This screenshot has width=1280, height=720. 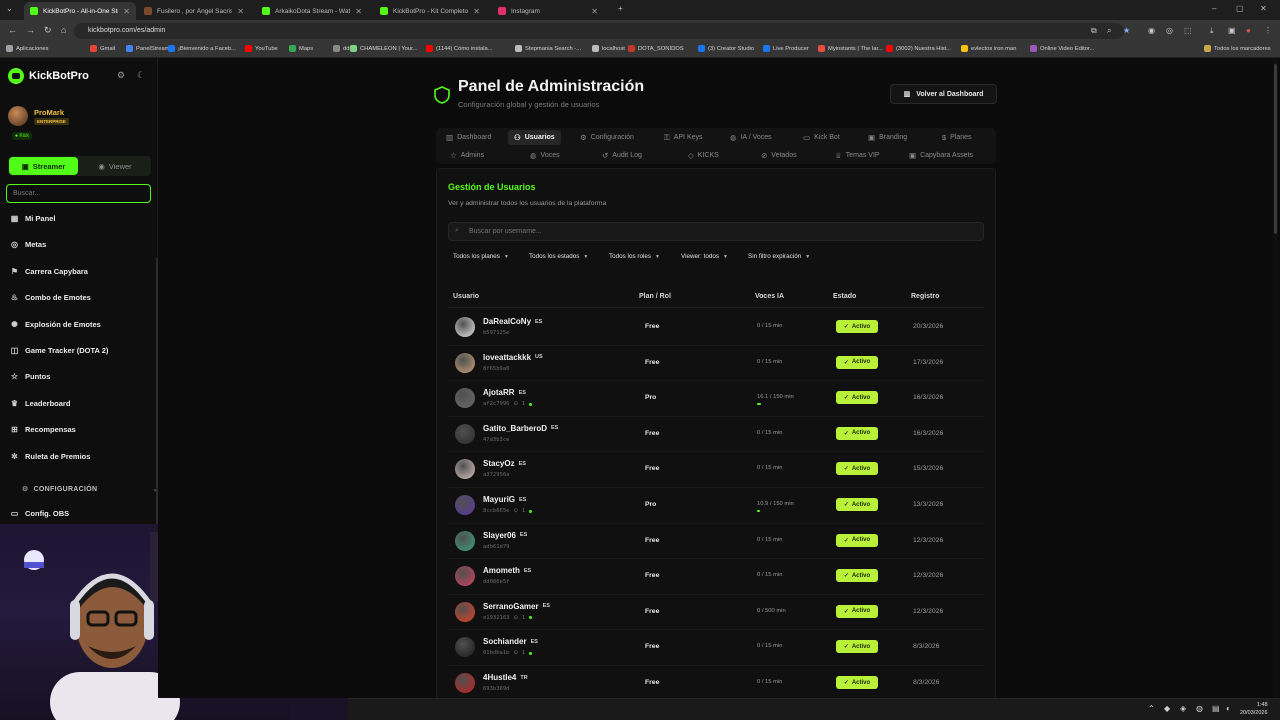 I want to click on tab-usuarios: ⚇ Usuarios, so click(x=534, y=137).